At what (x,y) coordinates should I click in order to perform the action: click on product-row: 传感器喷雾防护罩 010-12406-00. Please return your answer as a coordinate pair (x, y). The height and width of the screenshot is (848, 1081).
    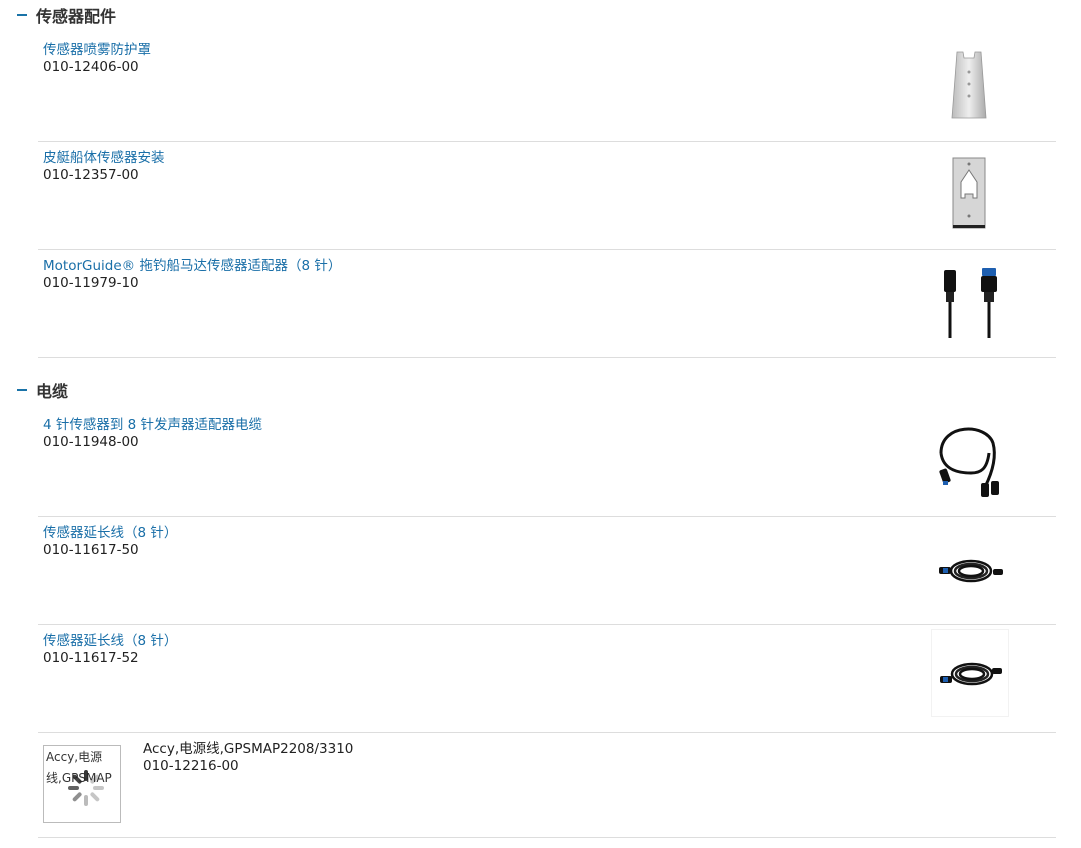
    Looking at the image, I should click on (547, 88).